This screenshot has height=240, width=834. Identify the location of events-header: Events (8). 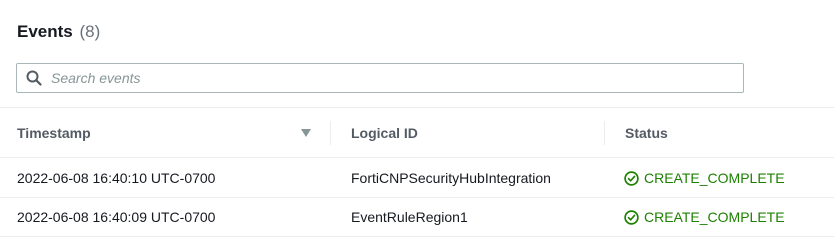
(58, 32).